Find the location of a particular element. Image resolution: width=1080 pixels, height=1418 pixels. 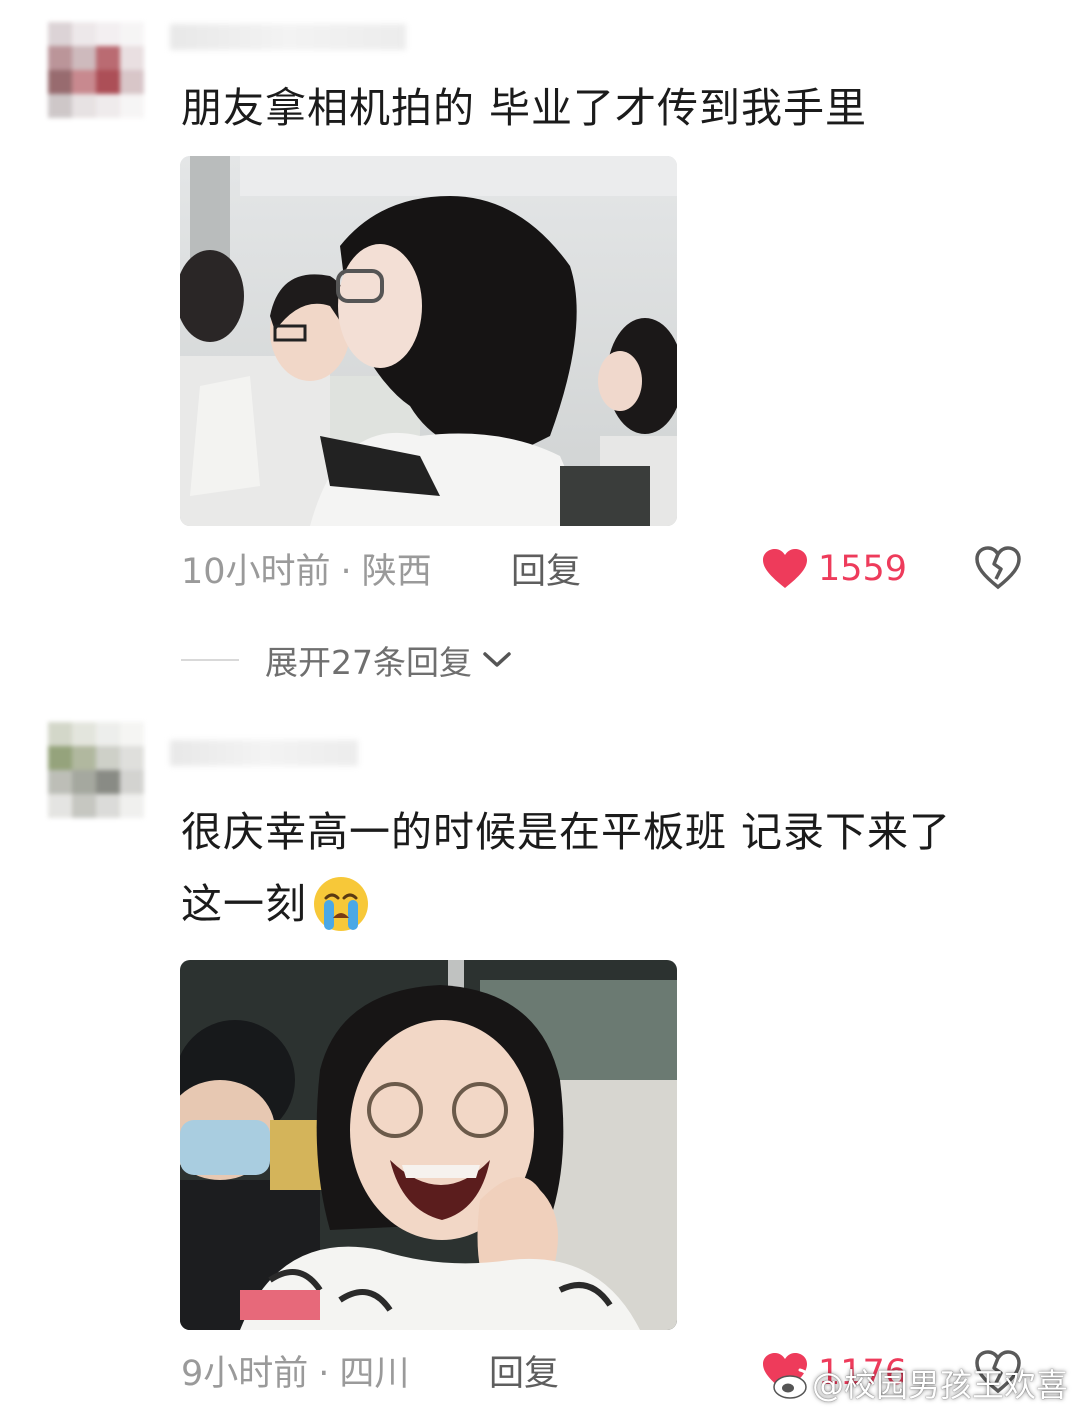

comment-text-line: 这一刻 is located at coordinates (244, 904).